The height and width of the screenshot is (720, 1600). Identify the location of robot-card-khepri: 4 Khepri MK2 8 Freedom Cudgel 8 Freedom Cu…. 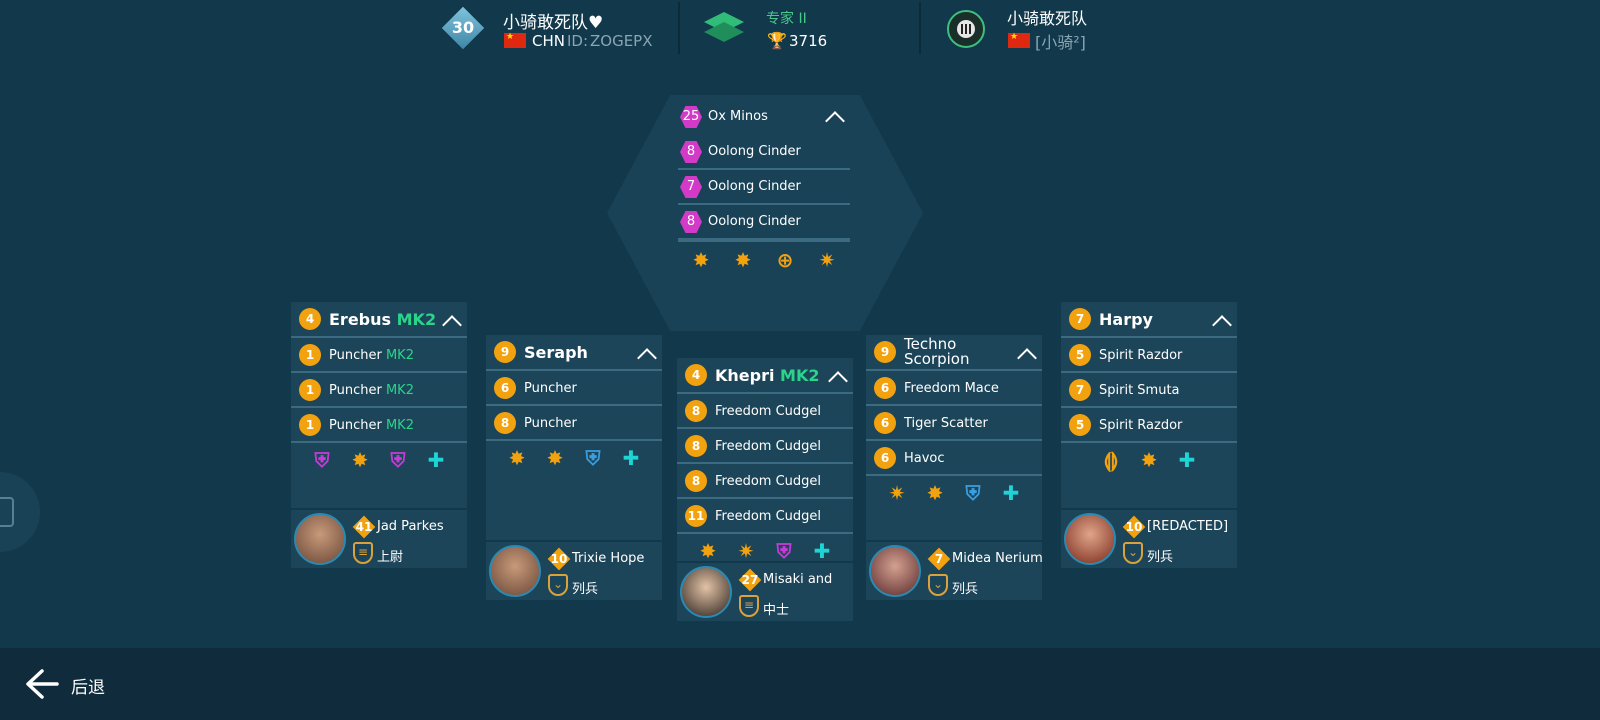
(765, 489).